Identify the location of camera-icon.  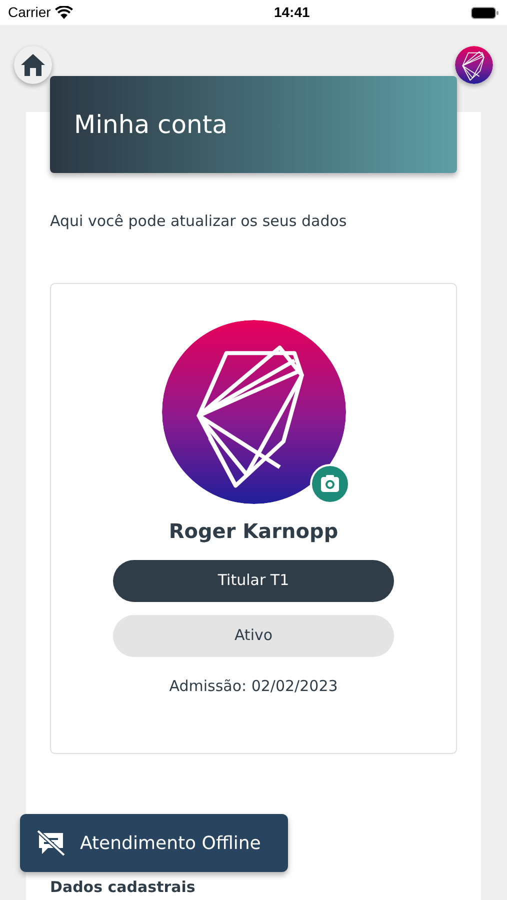
(330, 484).